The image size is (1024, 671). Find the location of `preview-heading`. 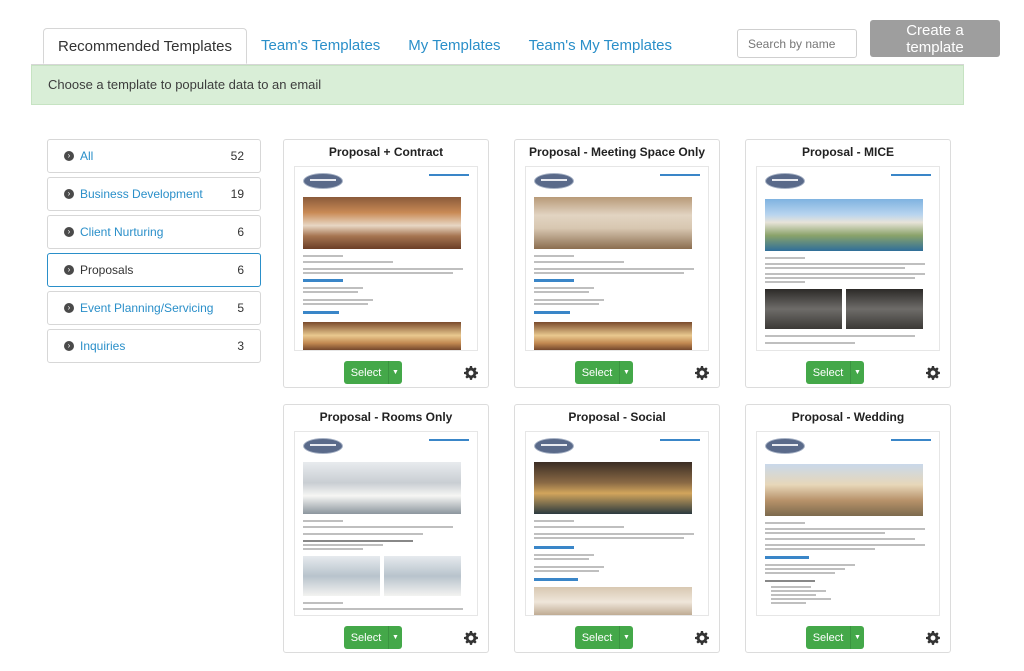

preview-heading is located at coordinates (321, 312).